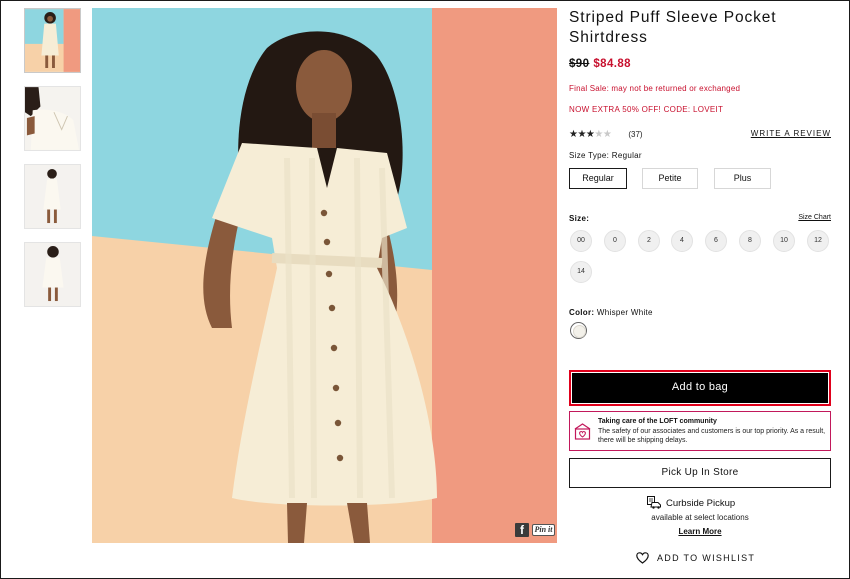  What do you see at coordinates (646, 109) in the screenshot?
I see `promo-message: NOW EXTRA 50% OFF! CODE: LOVEIT` at bounding box center [646, 109].